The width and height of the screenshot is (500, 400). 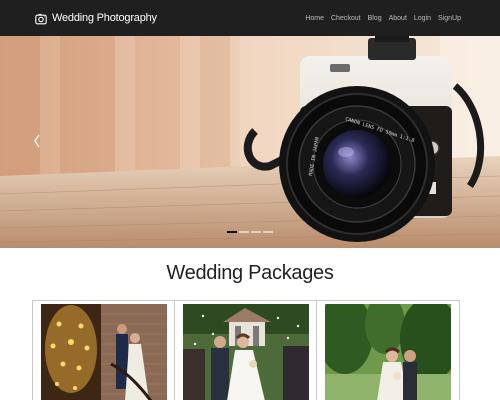 I want to click on couple-gazebo-photo, so click(x=246, y=352).